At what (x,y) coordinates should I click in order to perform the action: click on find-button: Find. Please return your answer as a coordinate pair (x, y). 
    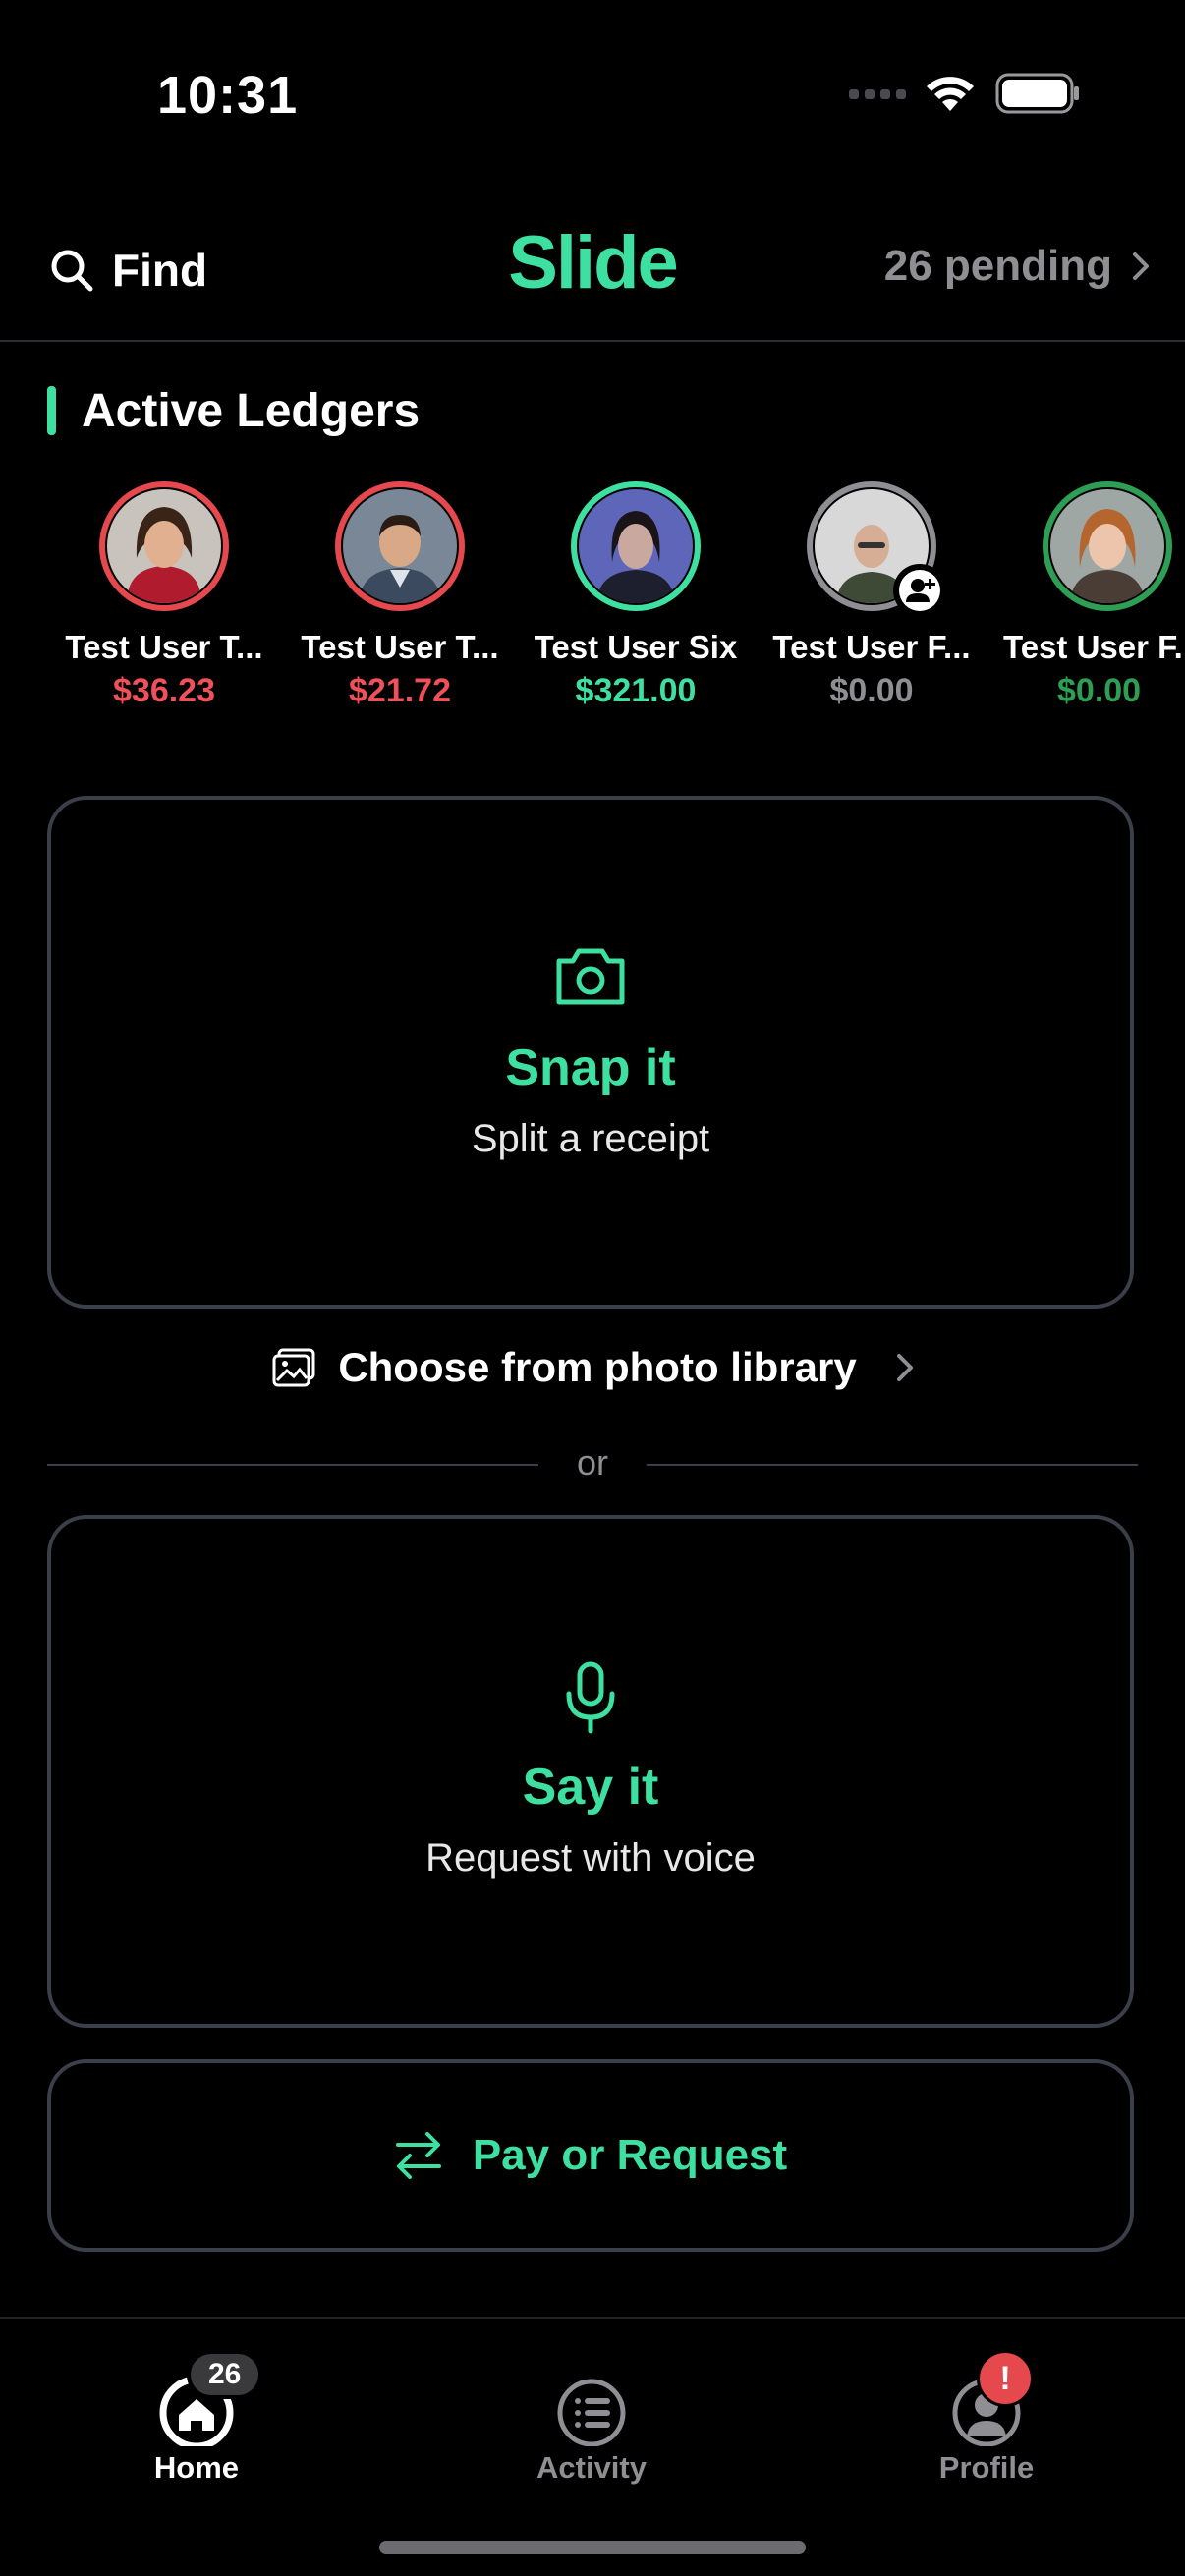
    Looking at the image, I should click on (128, 270).